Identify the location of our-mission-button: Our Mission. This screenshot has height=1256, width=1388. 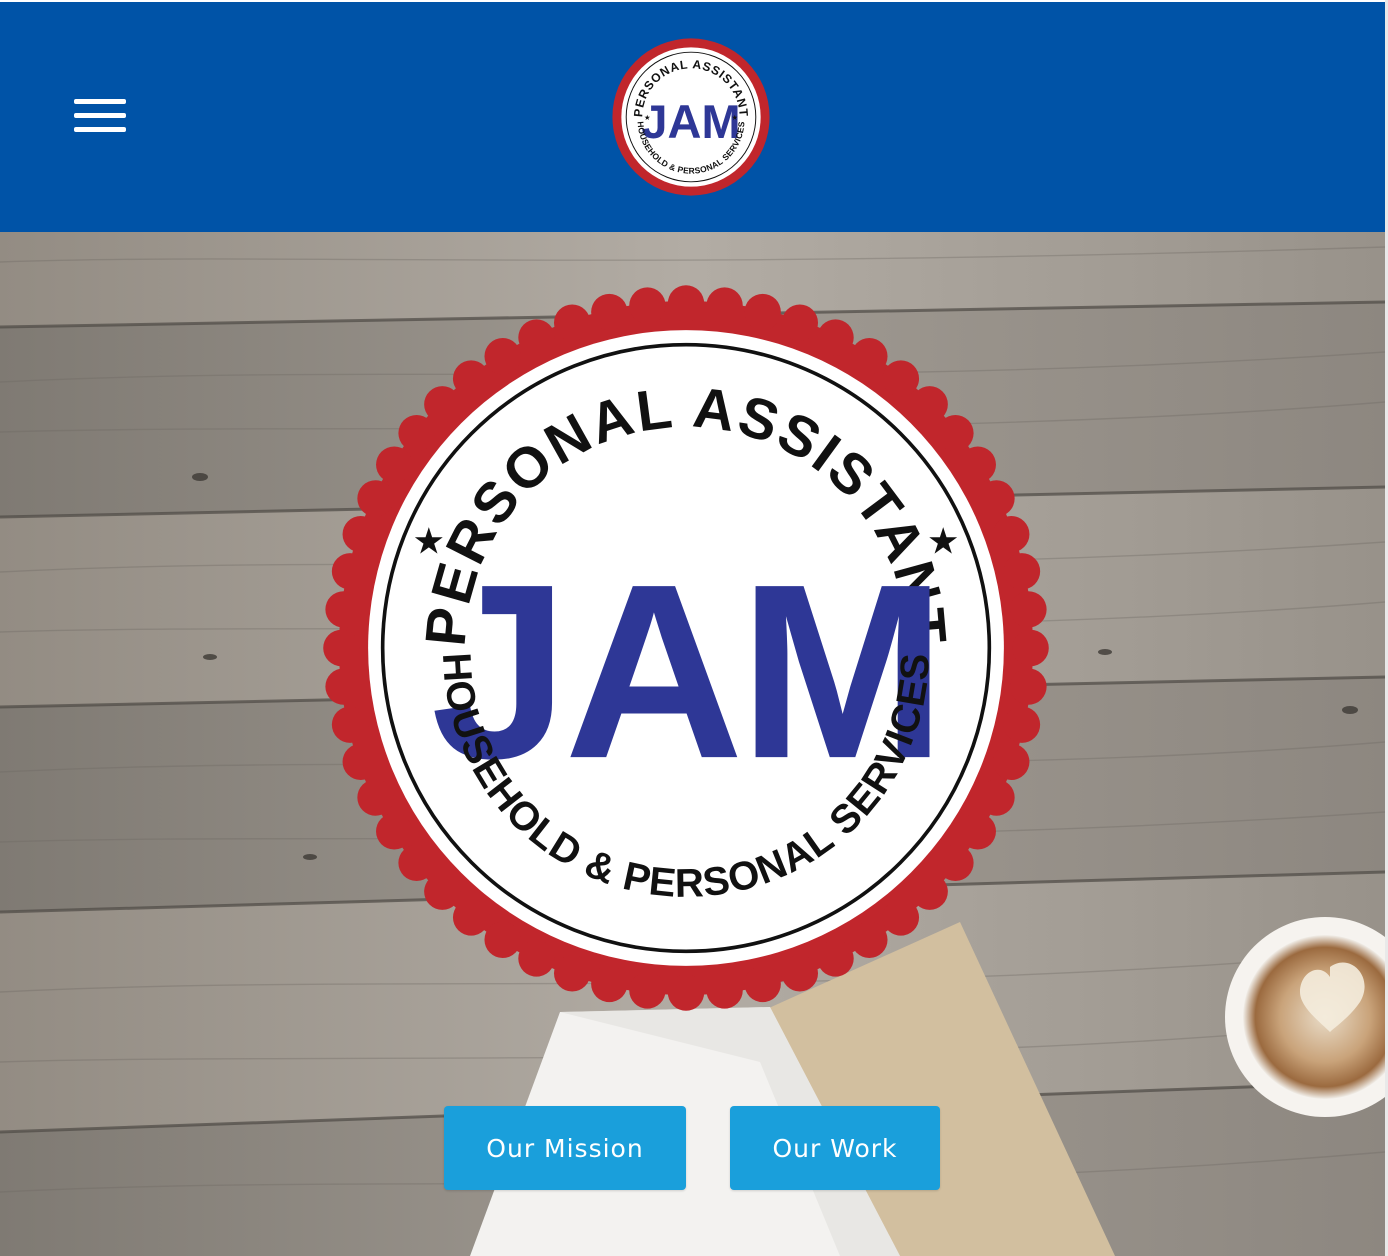
(565, 1148).